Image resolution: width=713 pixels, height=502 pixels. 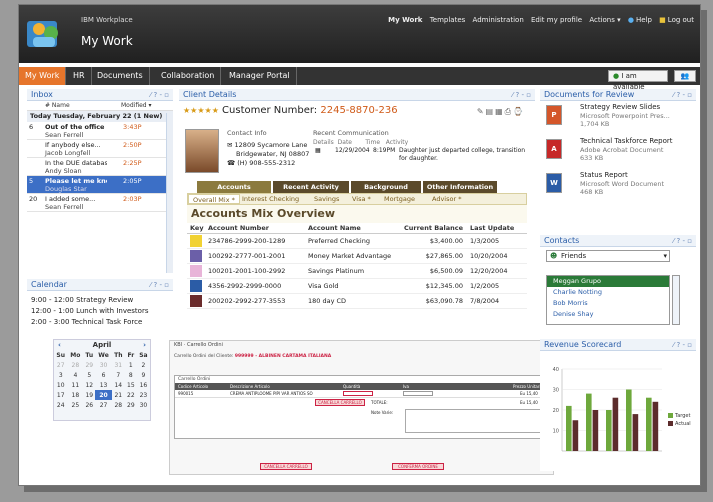 I want to click on calendar-day: 19, so click(x=89, y=395).